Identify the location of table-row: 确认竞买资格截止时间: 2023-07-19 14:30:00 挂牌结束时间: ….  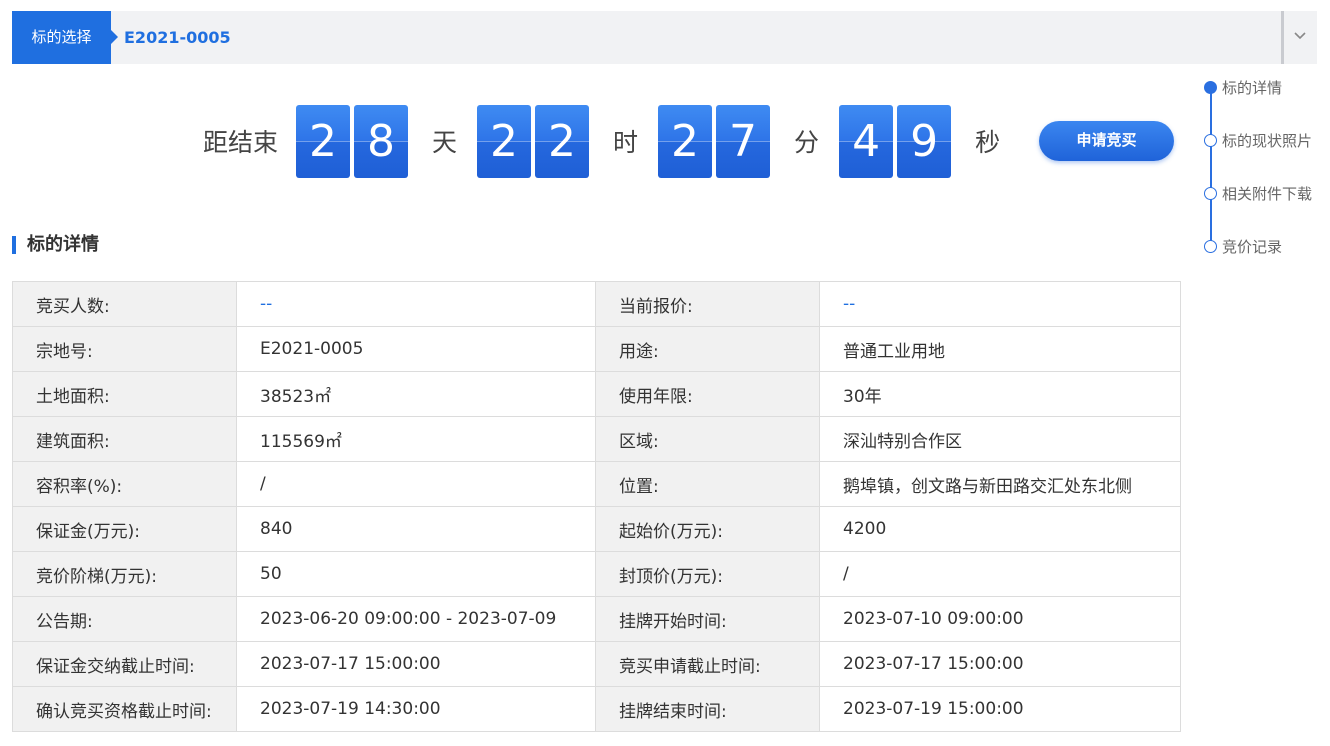
(596, 709).